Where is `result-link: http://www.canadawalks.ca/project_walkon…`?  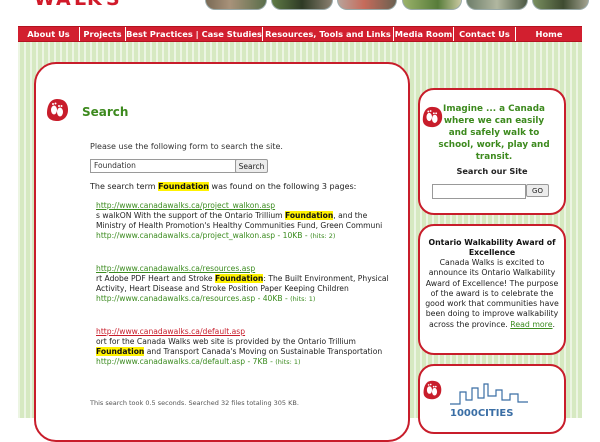
result-link: http://www.canadawalks.ca/project_walkon… is located at coordinates (246, 206).